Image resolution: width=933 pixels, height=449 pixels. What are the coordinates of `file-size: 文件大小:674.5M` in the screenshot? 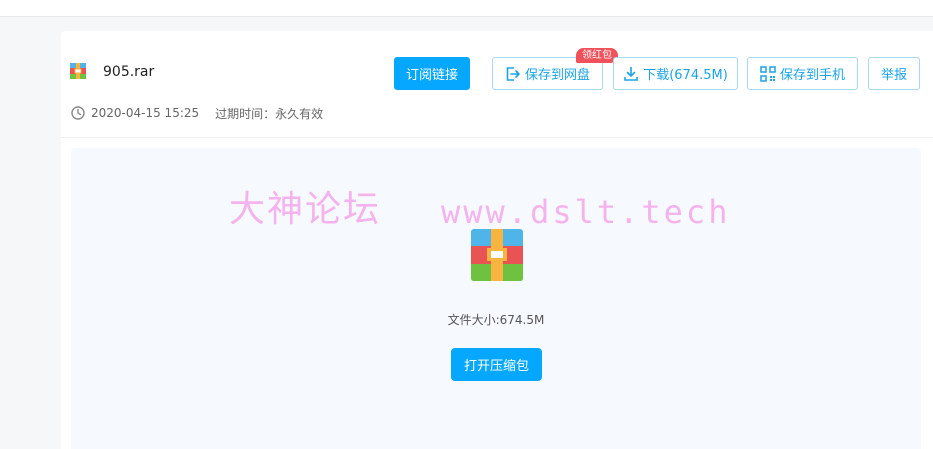 It's located at (496, 320).